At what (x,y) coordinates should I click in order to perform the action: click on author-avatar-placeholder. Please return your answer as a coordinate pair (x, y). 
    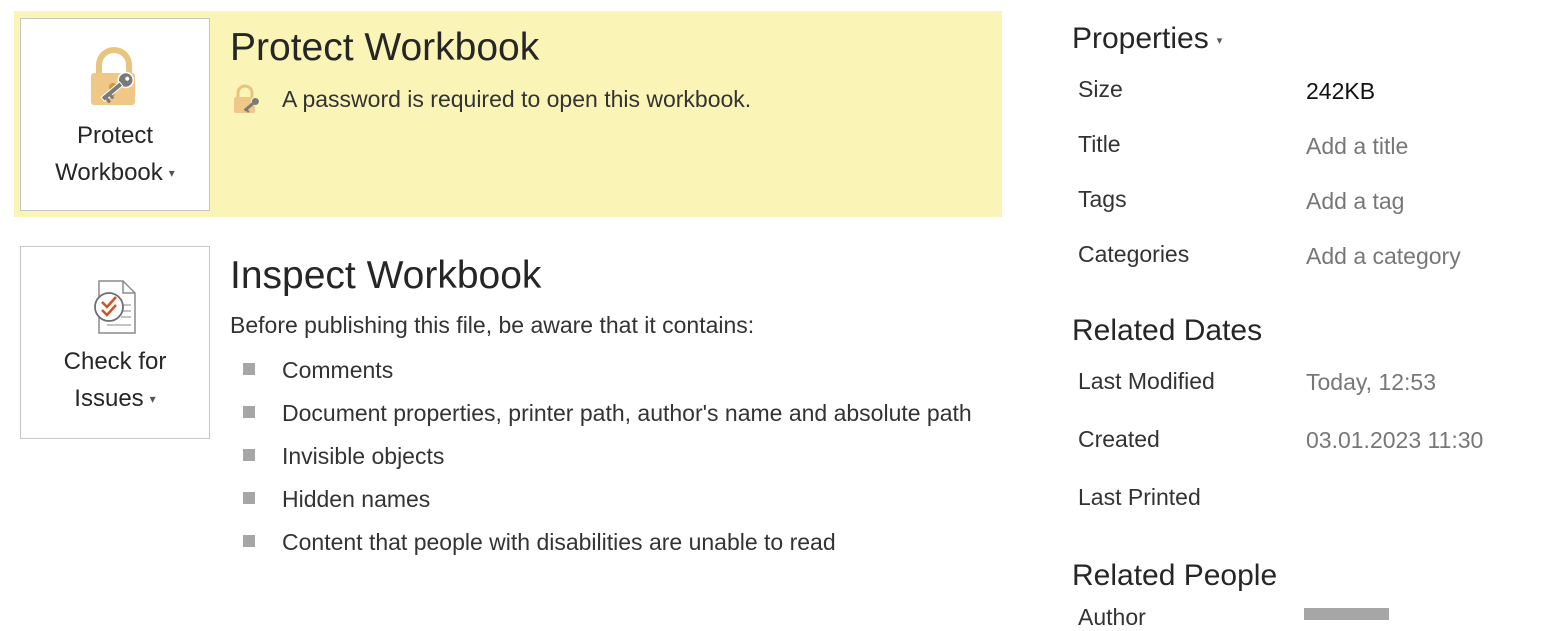
    Looking at the image, I should click on (1346, 614).